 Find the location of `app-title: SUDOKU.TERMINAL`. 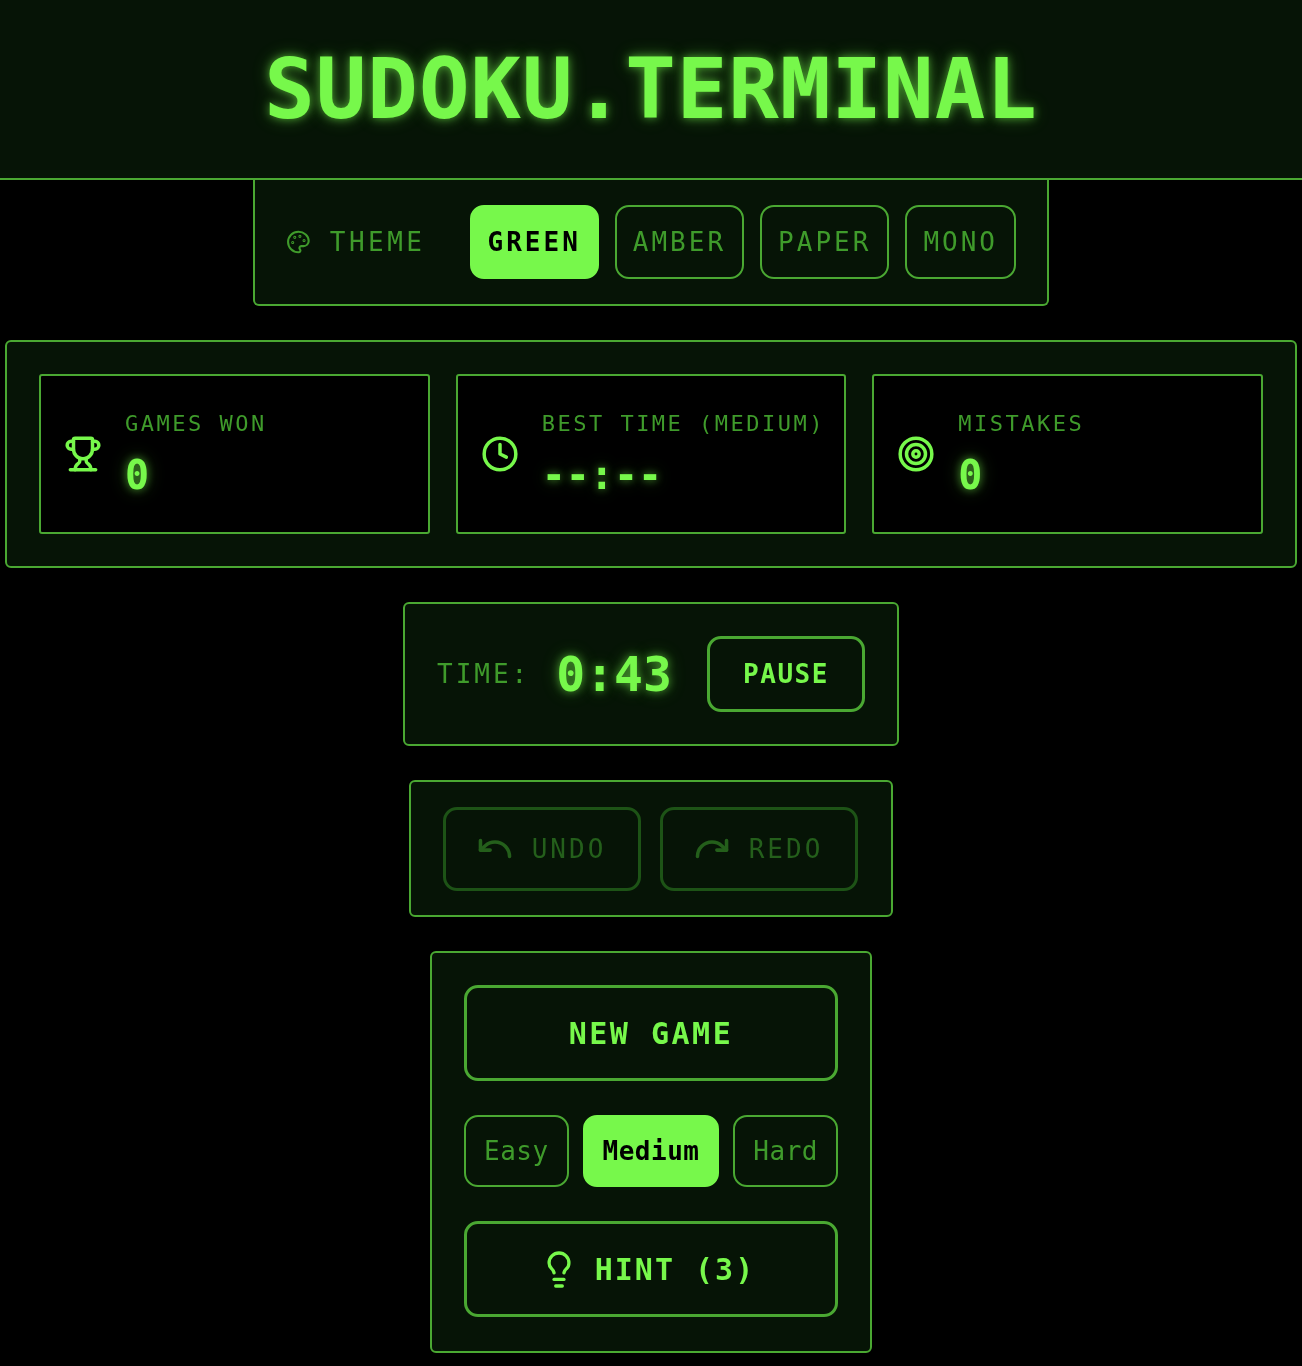

app-title: SUDOKU.TERMINAL is located at coordinates (651, 89).